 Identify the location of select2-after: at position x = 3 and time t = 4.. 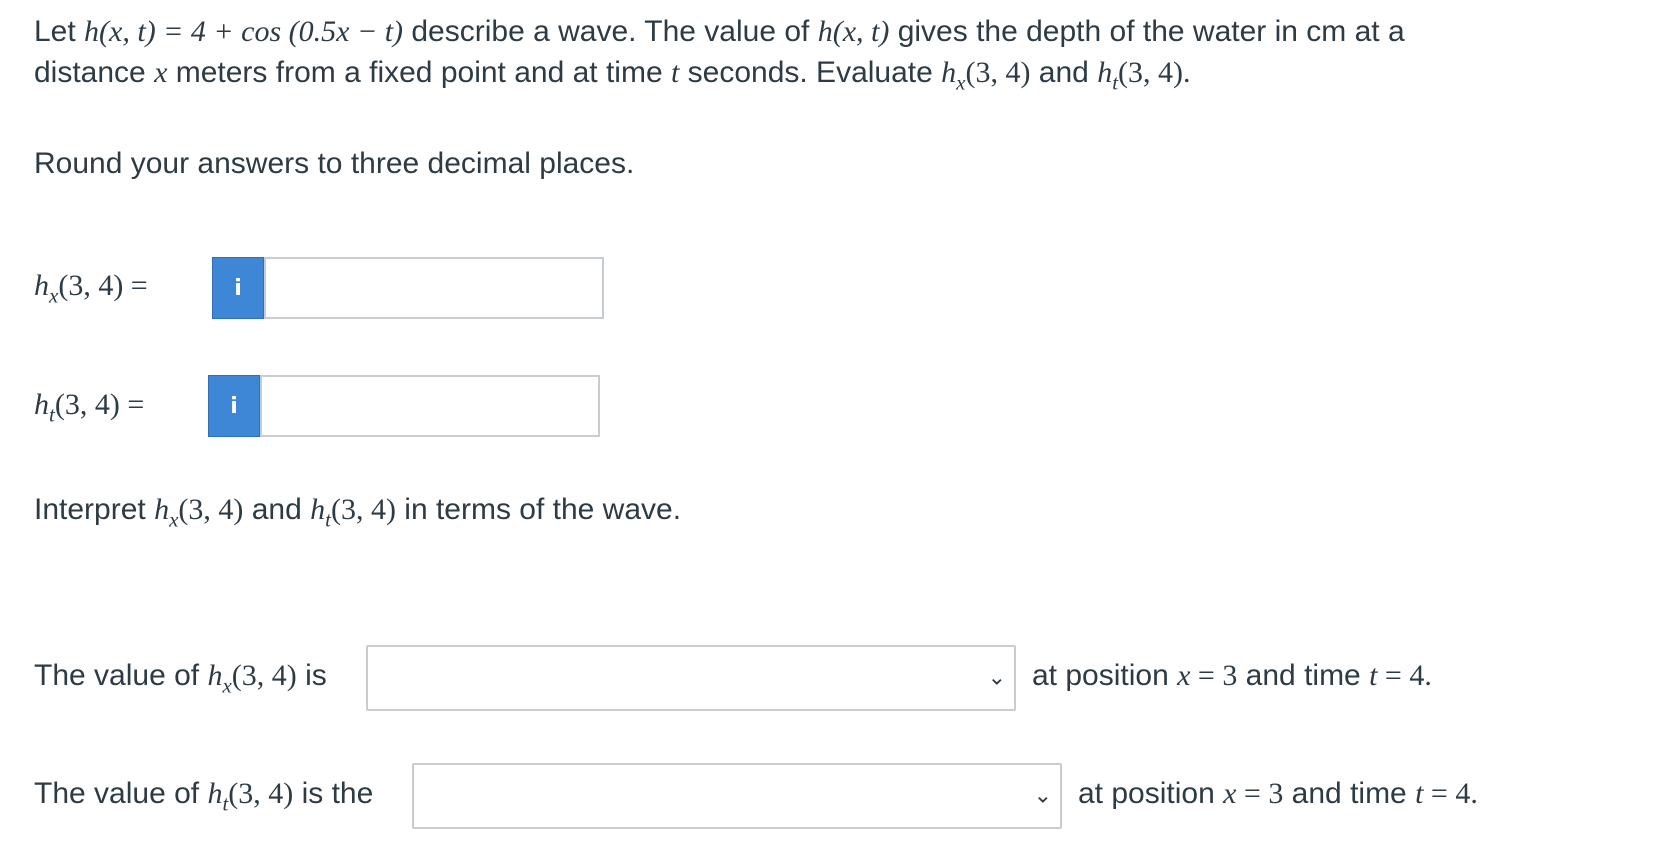
(1278, 794).